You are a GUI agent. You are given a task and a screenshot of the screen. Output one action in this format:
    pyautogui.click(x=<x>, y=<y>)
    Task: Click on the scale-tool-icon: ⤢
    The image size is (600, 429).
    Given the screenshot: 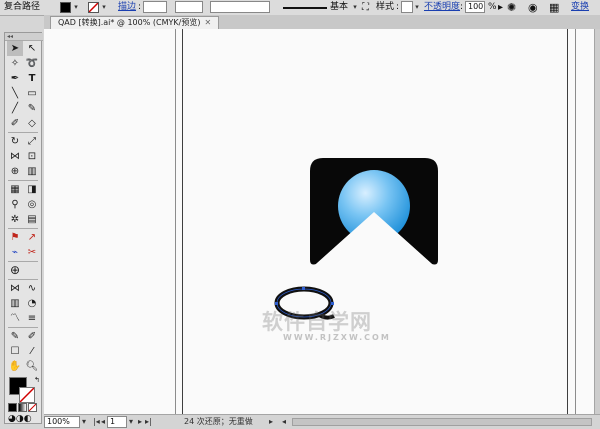 What is the action you would take?
    pyautogui.click(x=32, y=141)
    